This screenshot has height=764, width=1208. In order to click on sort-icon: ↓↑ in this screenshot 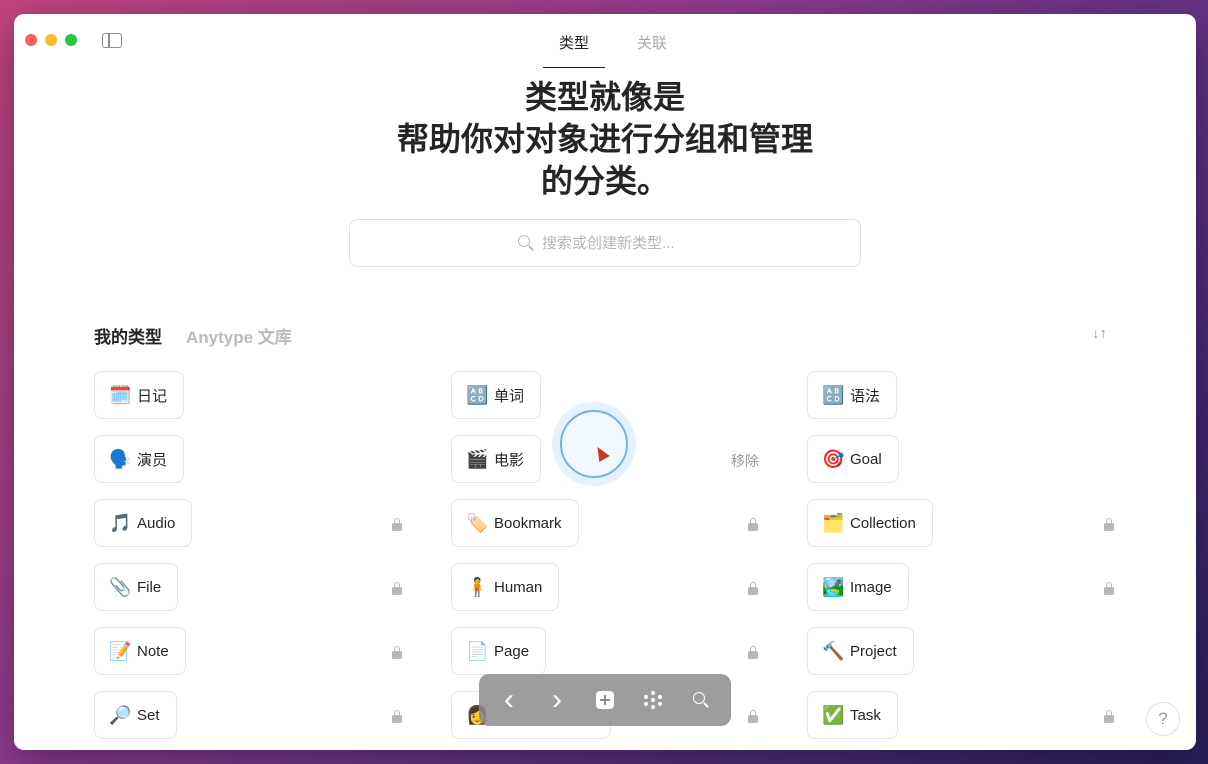, I will do `click(1099, 333)`.